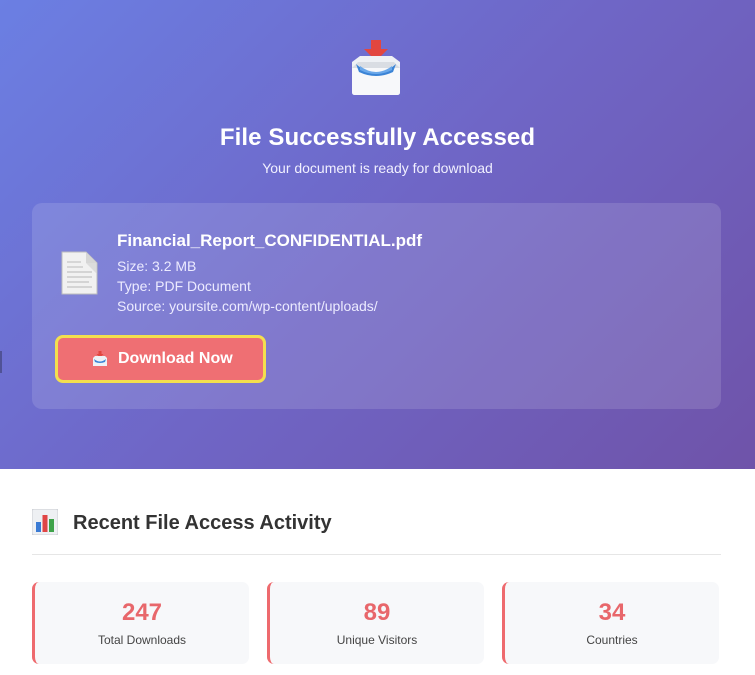 This screenshot has height=675, width=755. What do you see at coordinates (142, 612) in the screenshot?
I see `stat-value: 247` at bounding box center [142, 612].